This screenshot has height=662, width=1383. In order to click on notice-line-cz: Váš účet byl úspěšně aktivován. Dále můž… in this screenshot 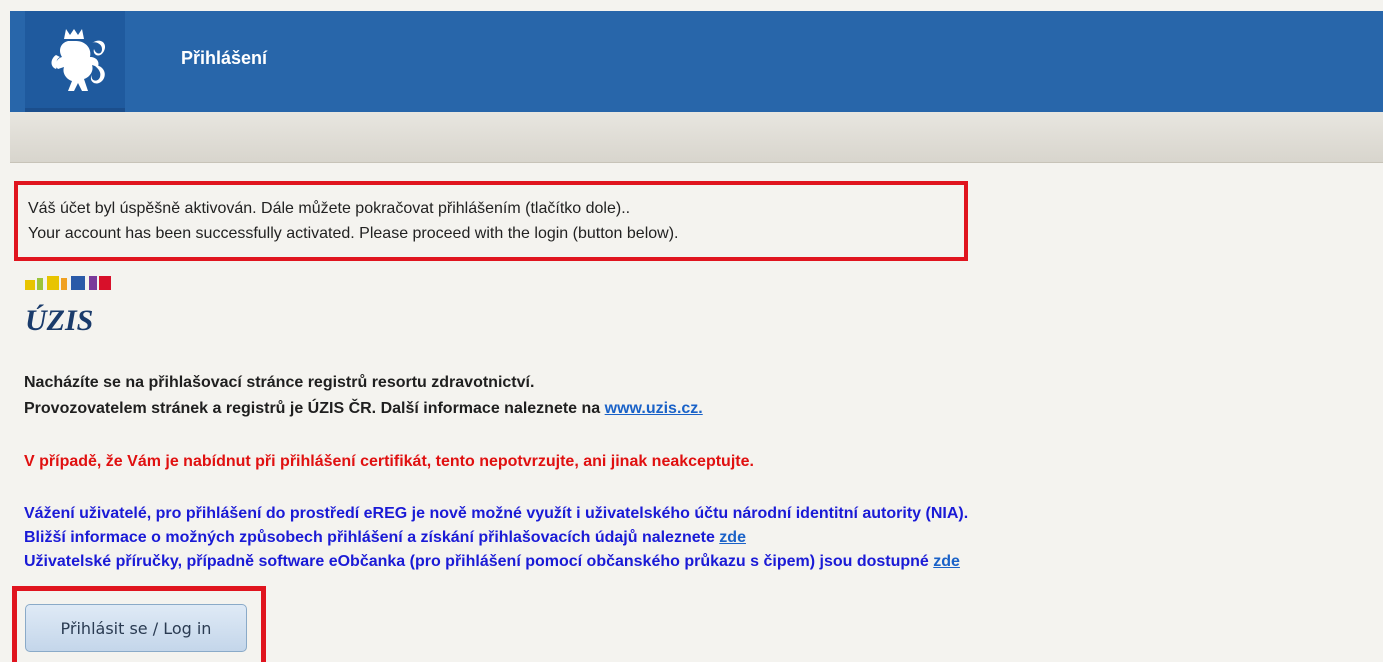, I will do `click(329, 208)`.